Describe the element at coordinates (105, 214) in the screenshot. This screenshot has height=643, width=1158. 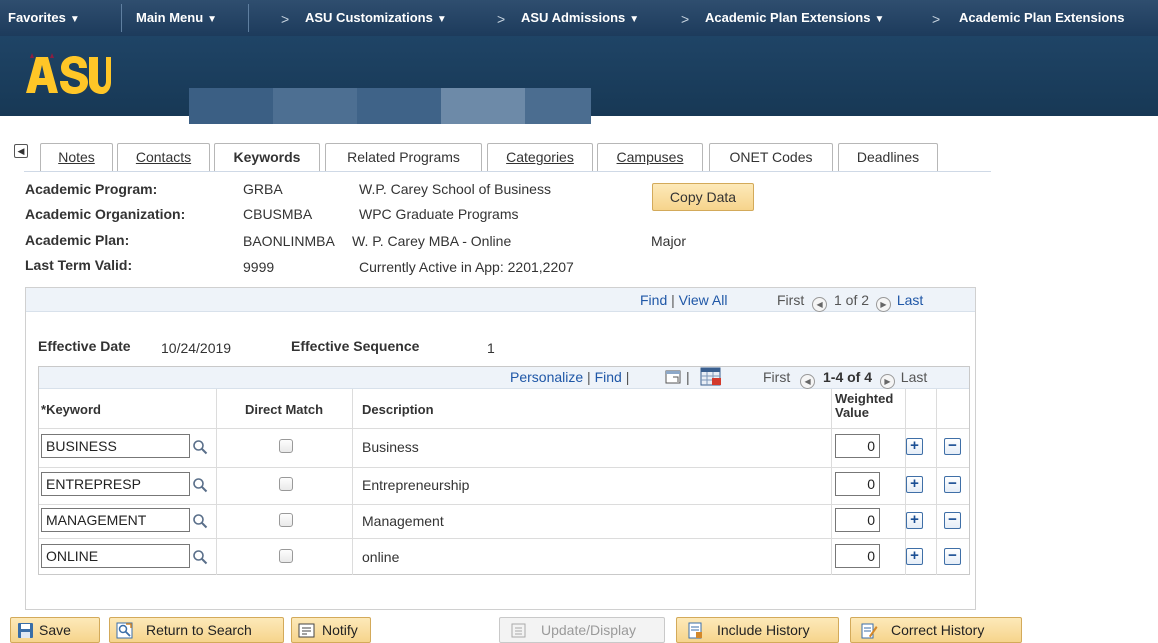
I see `academic-organization-label: Academic Organization:` at that location.